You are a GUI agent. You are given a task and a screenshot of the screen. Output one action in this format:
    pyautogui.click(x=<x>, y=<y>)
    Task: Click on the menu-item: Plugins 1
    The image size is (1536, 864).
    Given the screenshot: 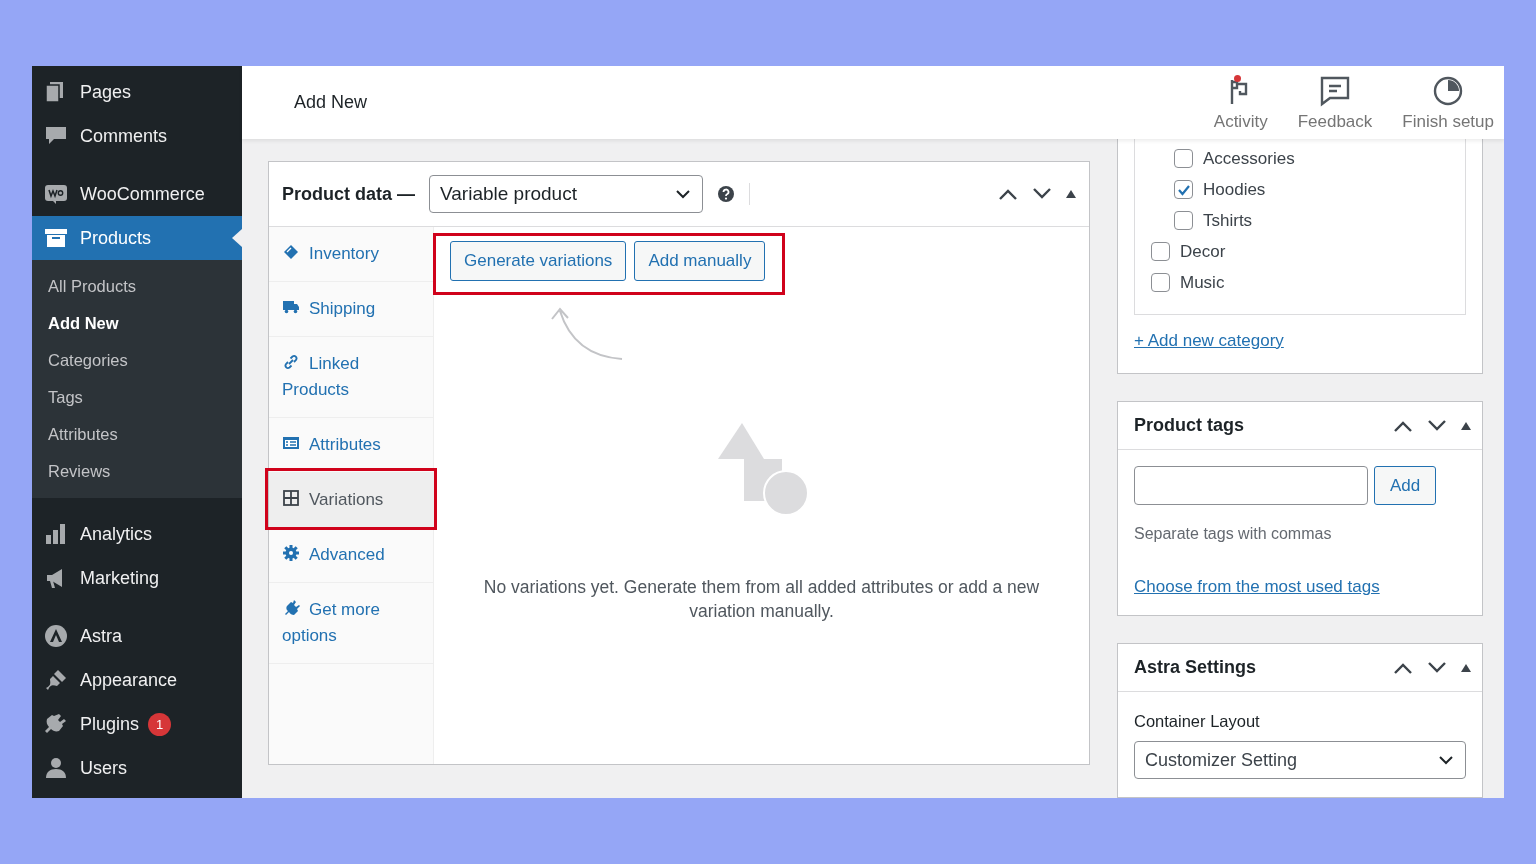 What is the action you would take?
    pyautogui.click(x=137, y=724)
    